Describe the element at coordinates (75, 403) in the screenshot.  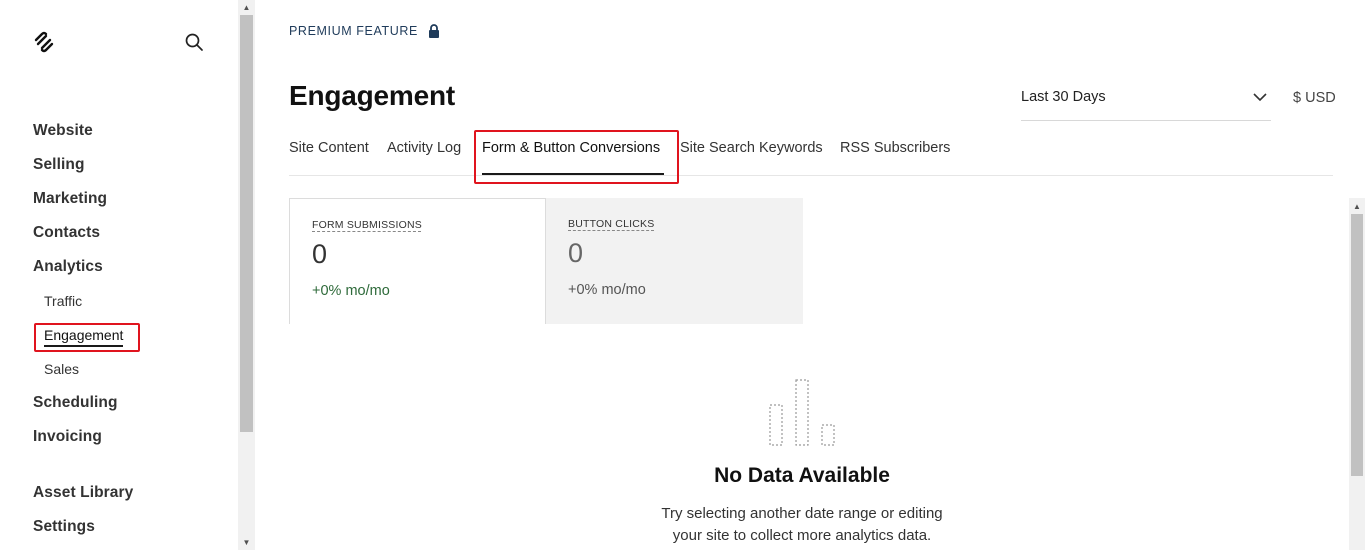
I see `sidebar-item-scheduling: Scheduling` at that location.